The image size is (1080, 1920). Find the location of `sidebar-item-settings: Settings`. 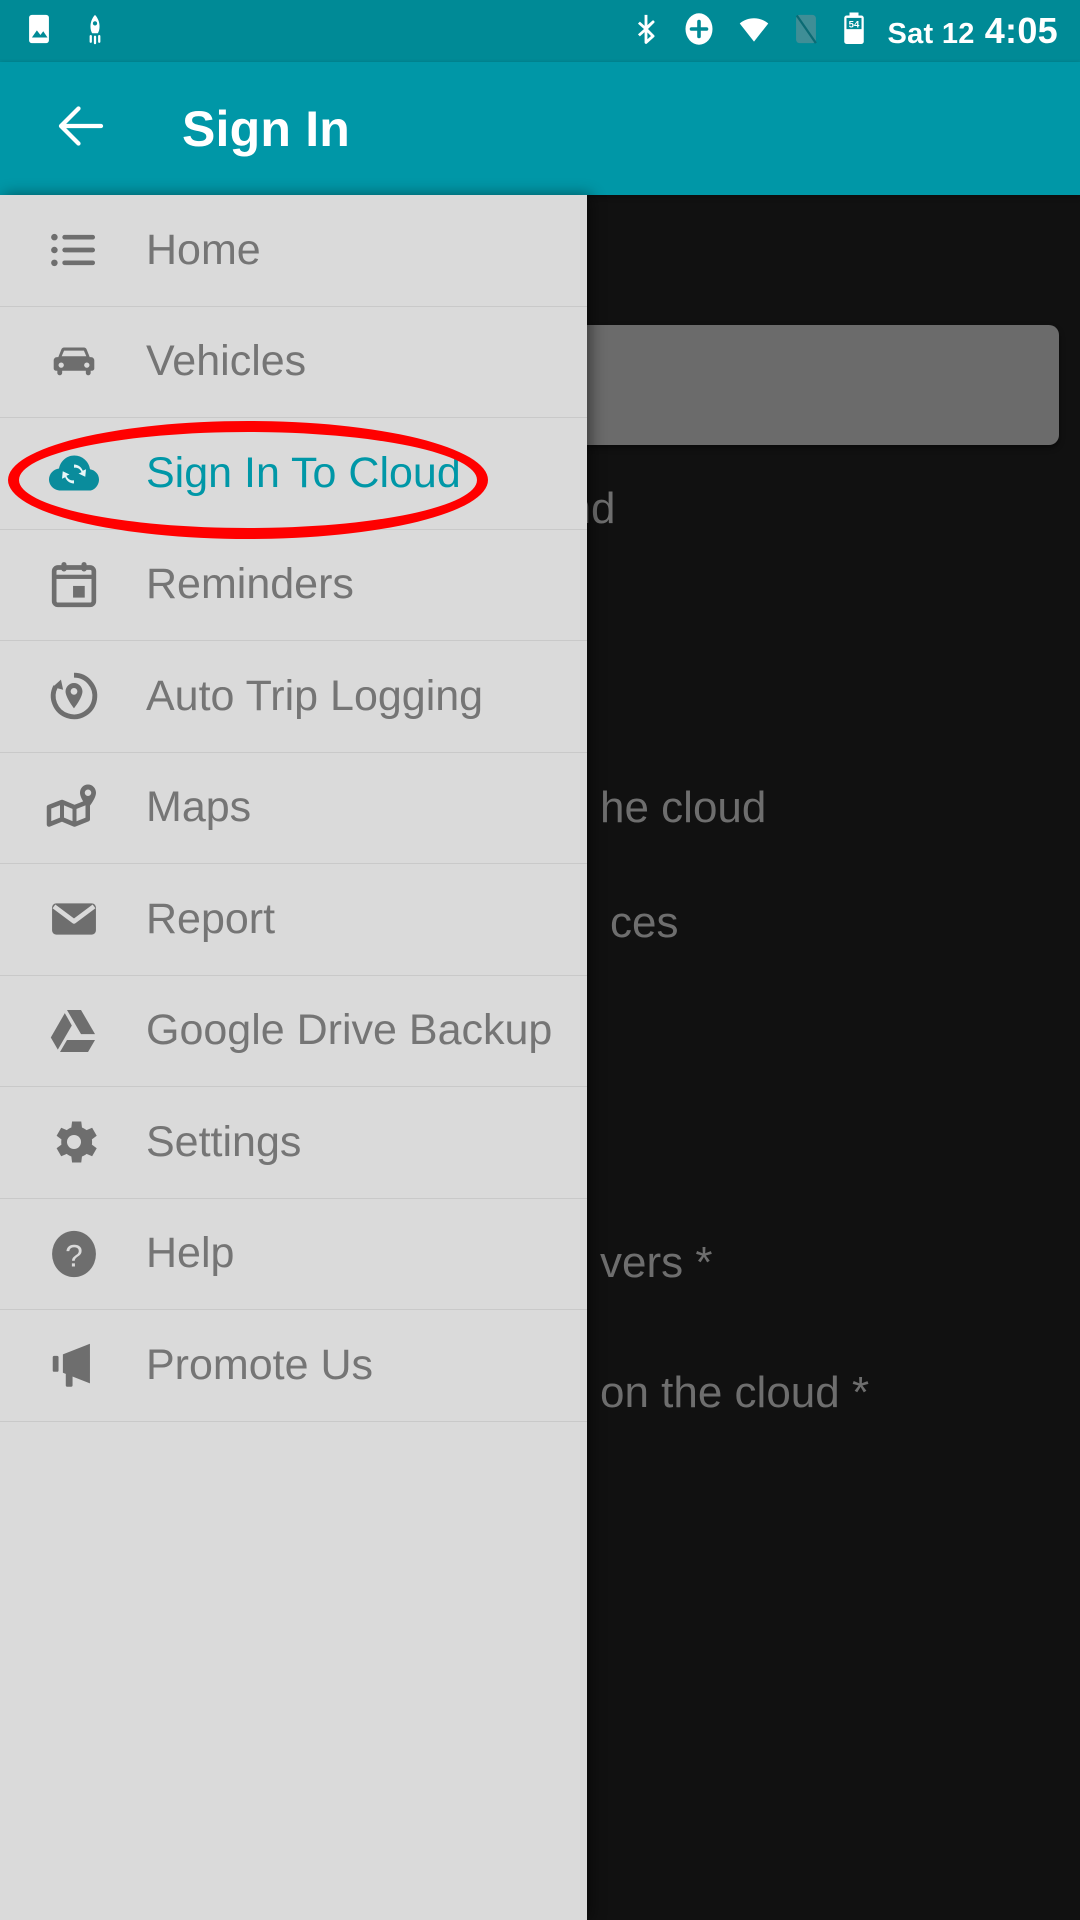

sidebar-item-settings: Settings is located at coordinates (293, 1143).